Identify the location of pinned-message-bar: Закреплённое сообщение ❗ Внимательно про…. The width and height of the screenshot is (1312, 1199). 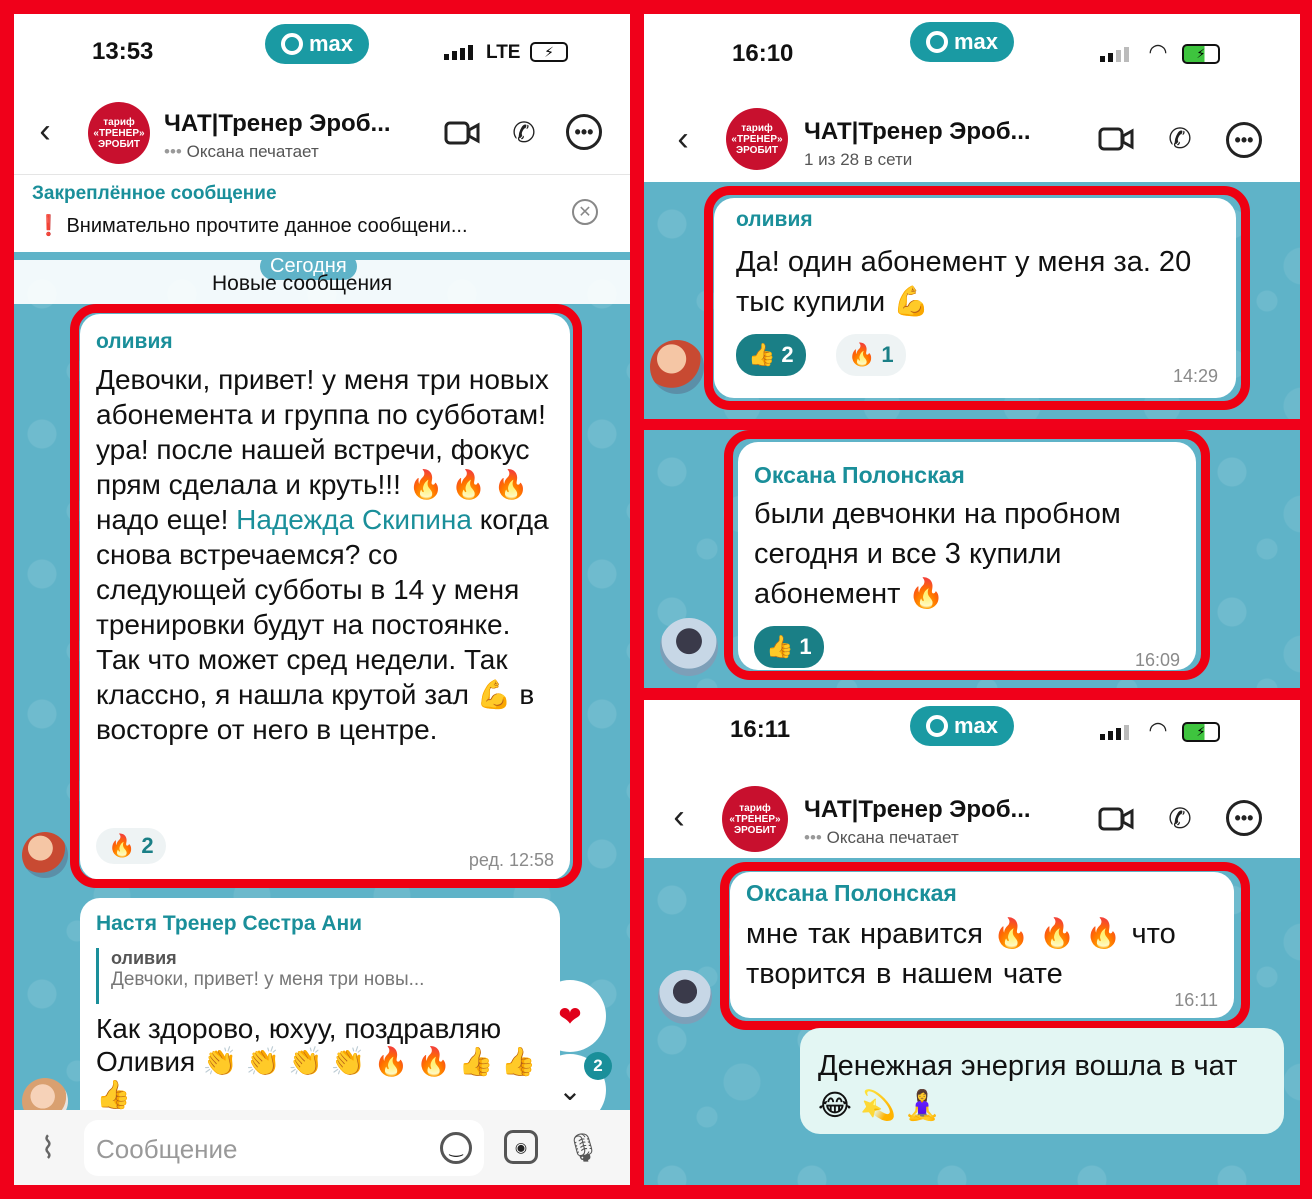
(322, 209).